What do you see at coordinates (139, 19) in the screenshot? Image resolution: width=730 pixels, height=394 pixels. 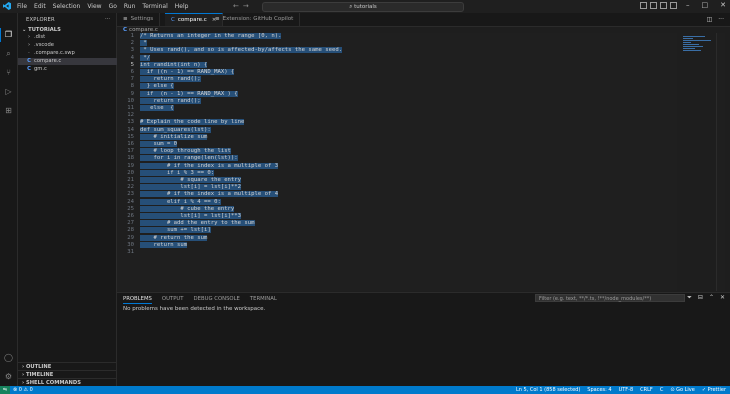 I see `tab-settings: ≡ Settings` at bounding box center [139, 19].